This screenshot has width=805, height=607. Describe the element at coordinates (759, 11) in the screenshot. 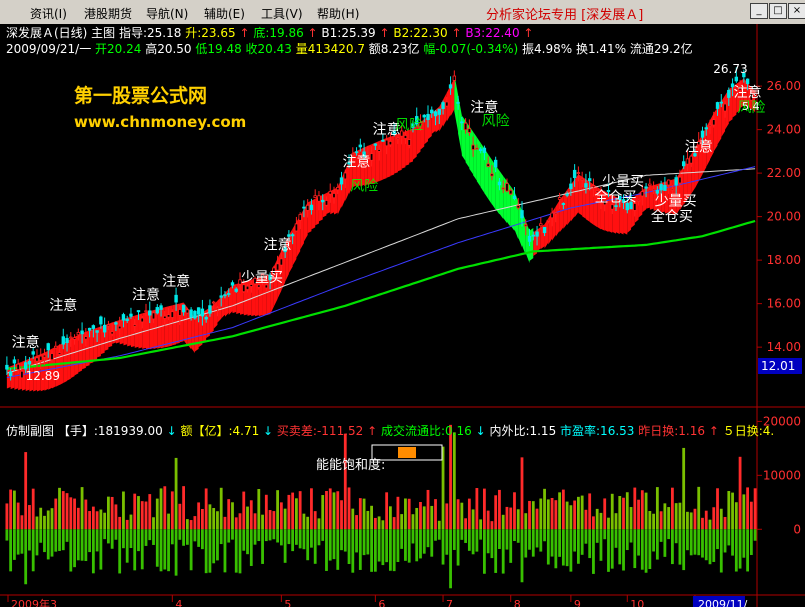

I see `minimize-button: _` at that location.